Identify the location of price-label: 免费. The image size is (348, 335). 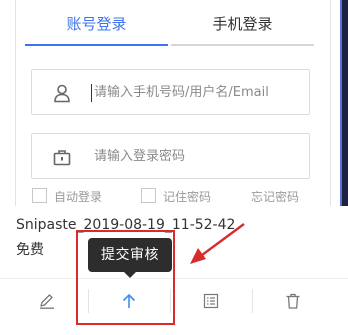
(30, 250).